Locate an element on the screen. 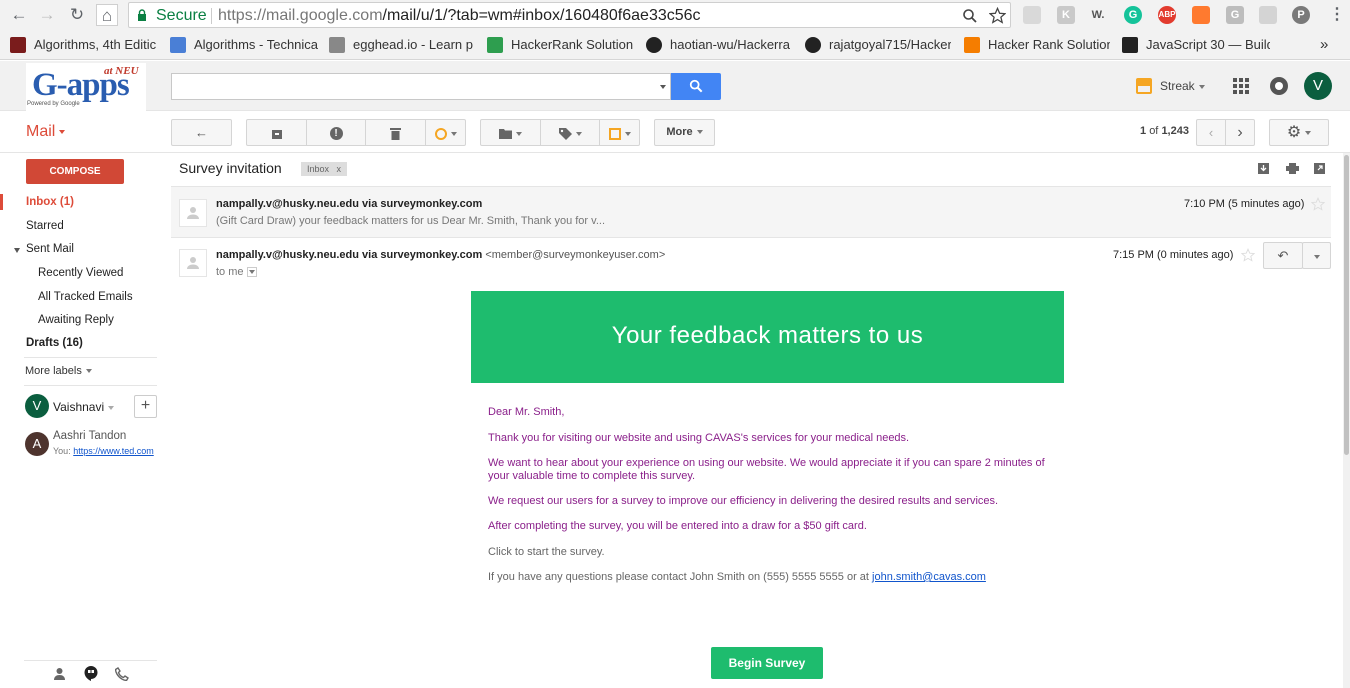 This screenshot has width=1350, height=688. move-to-button is located at coordinates (510, 132).